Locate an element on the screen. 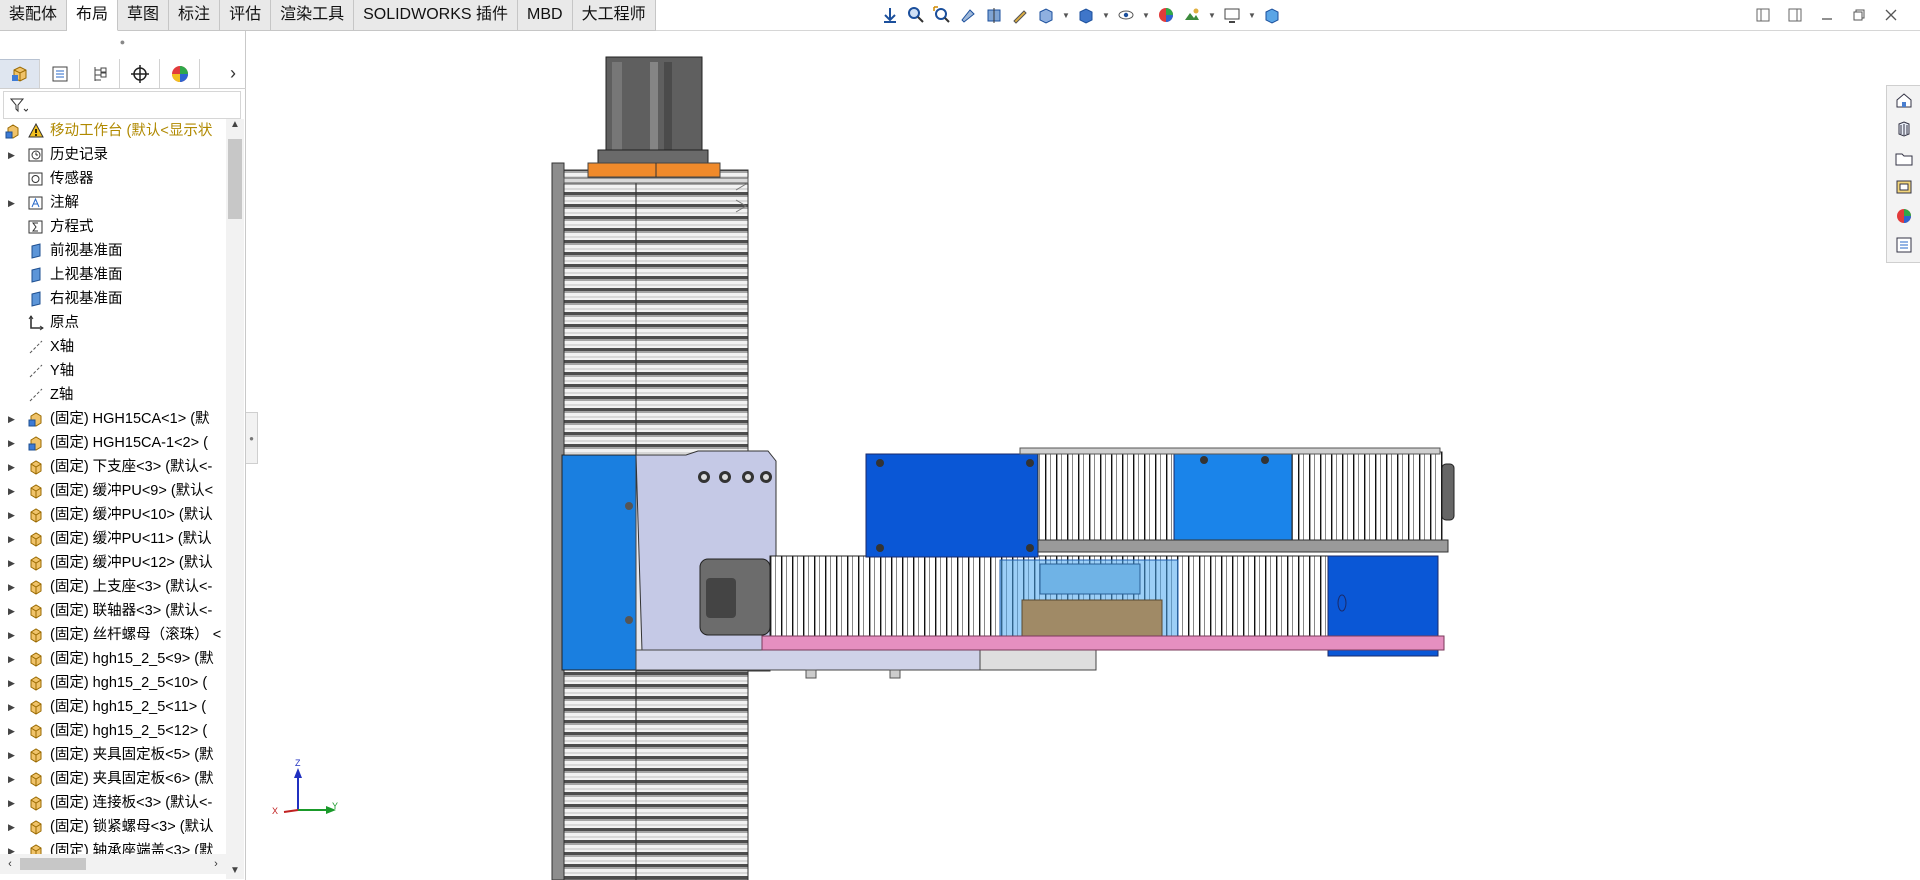 The image size is (1920, 880). tree-item: 原点 is located at coordinates (113, 323).